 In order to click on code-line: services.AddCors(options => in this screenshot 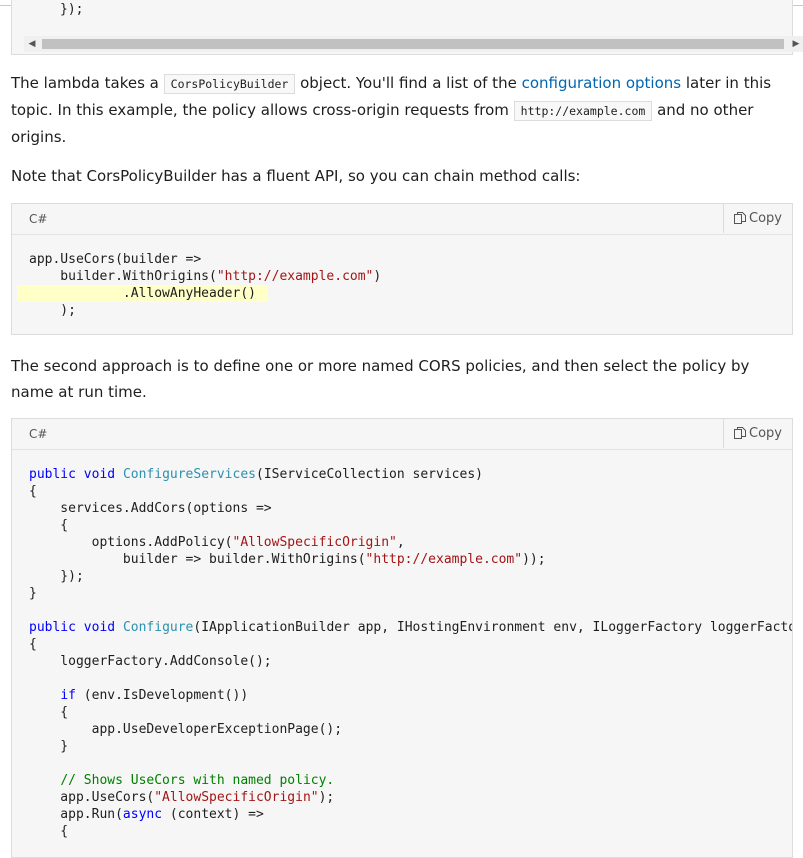, I will do `click(150, 508)`.